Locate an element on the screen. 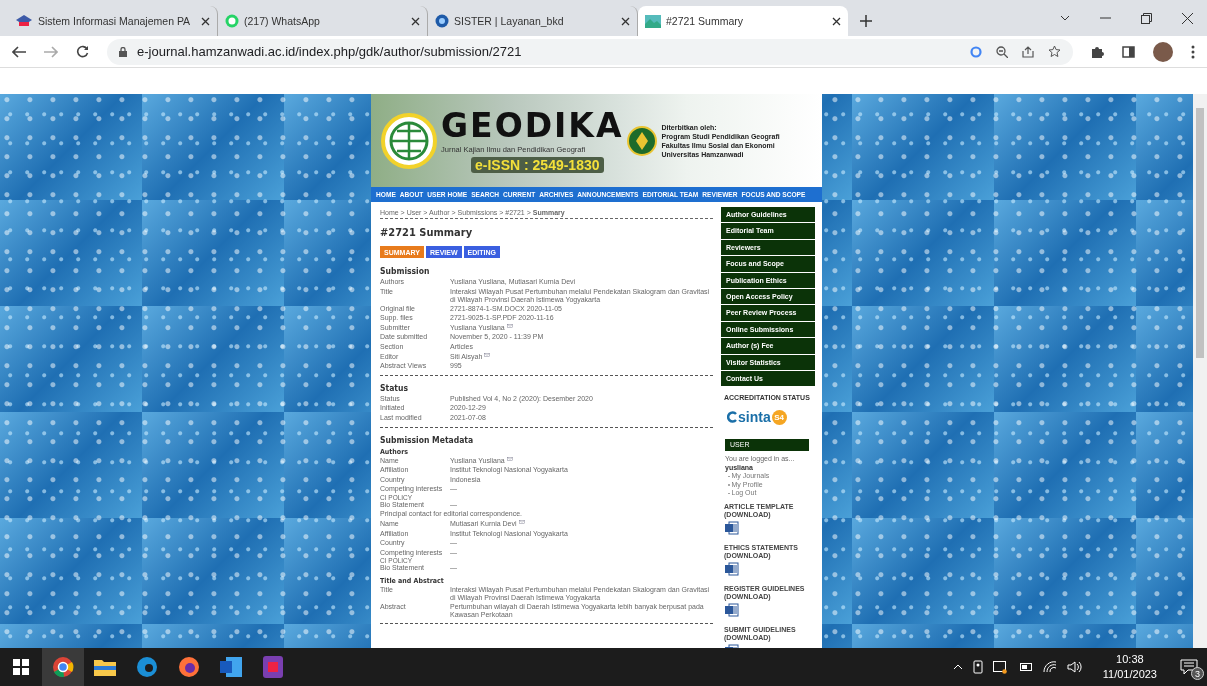 This screenshot has width=1207, height=686. clock-date: 11/01/2023 is located at coordinates (1129, 674).